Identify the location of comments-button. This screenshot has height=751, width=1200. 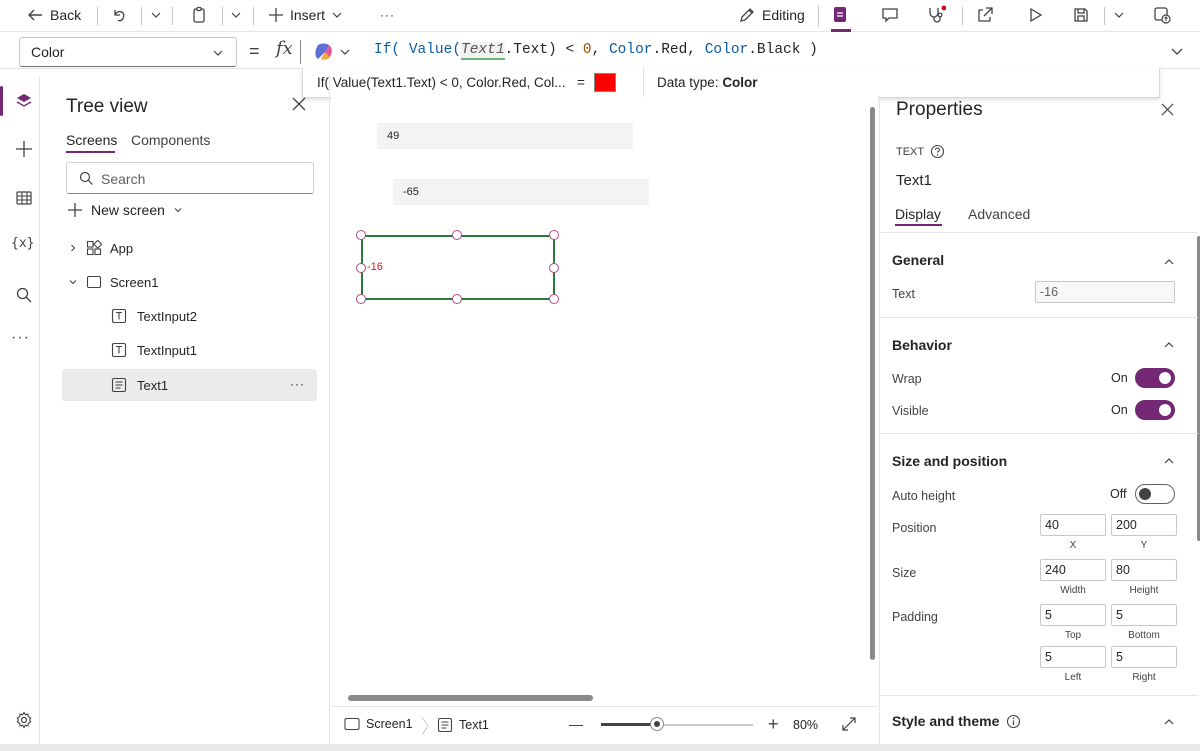
(890, 15).